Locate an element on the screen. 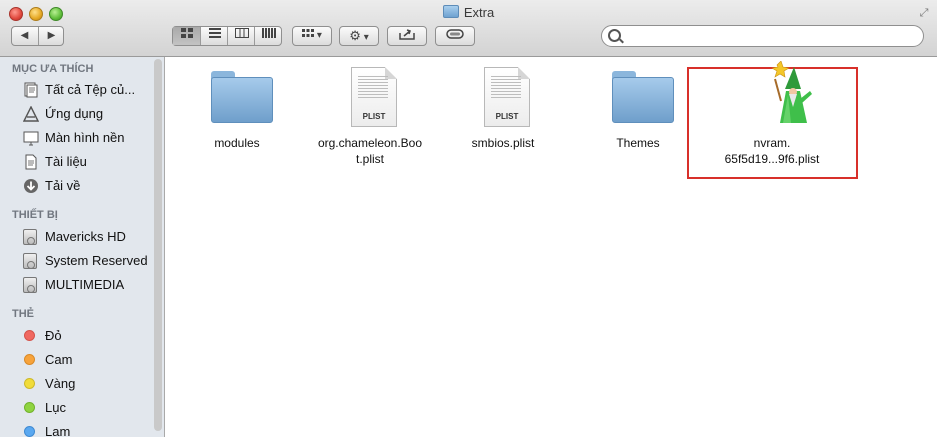 Image resolution: width=937 pixels, height=437 pixels. blue-tag-icon is located at coordinates (29, 431).